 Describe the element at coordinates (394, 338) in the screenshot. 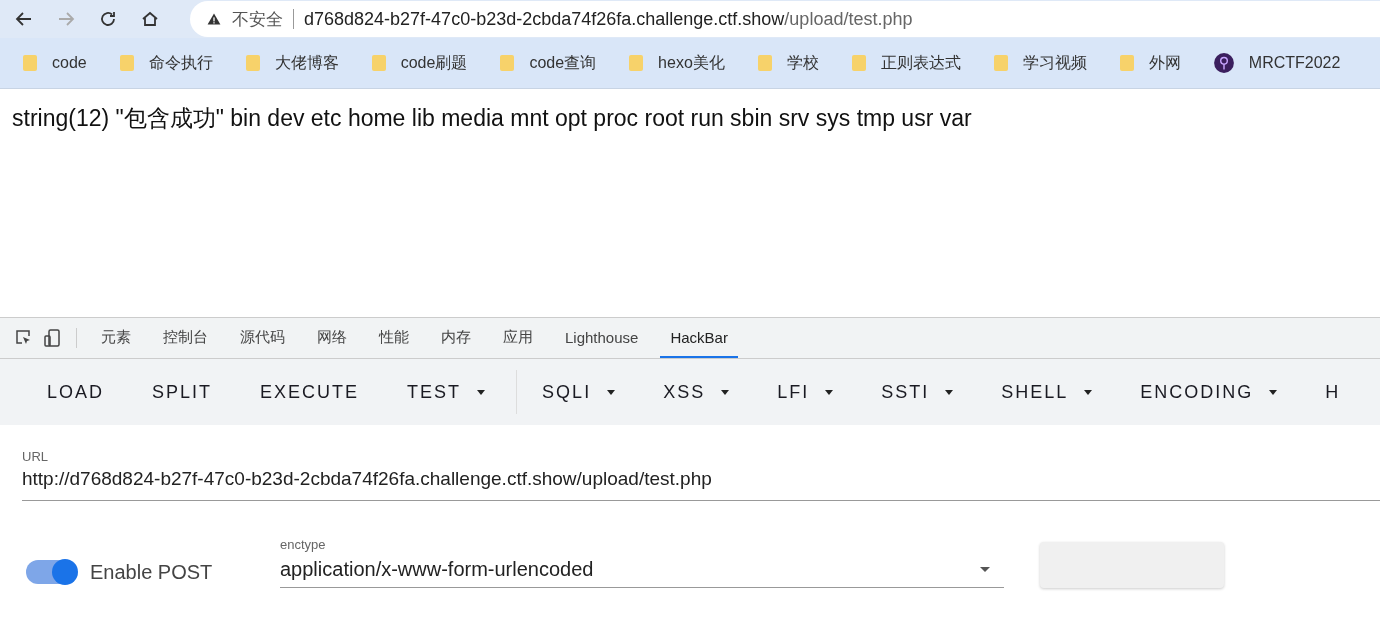

I see `devtools-tab: 性能` at that location.